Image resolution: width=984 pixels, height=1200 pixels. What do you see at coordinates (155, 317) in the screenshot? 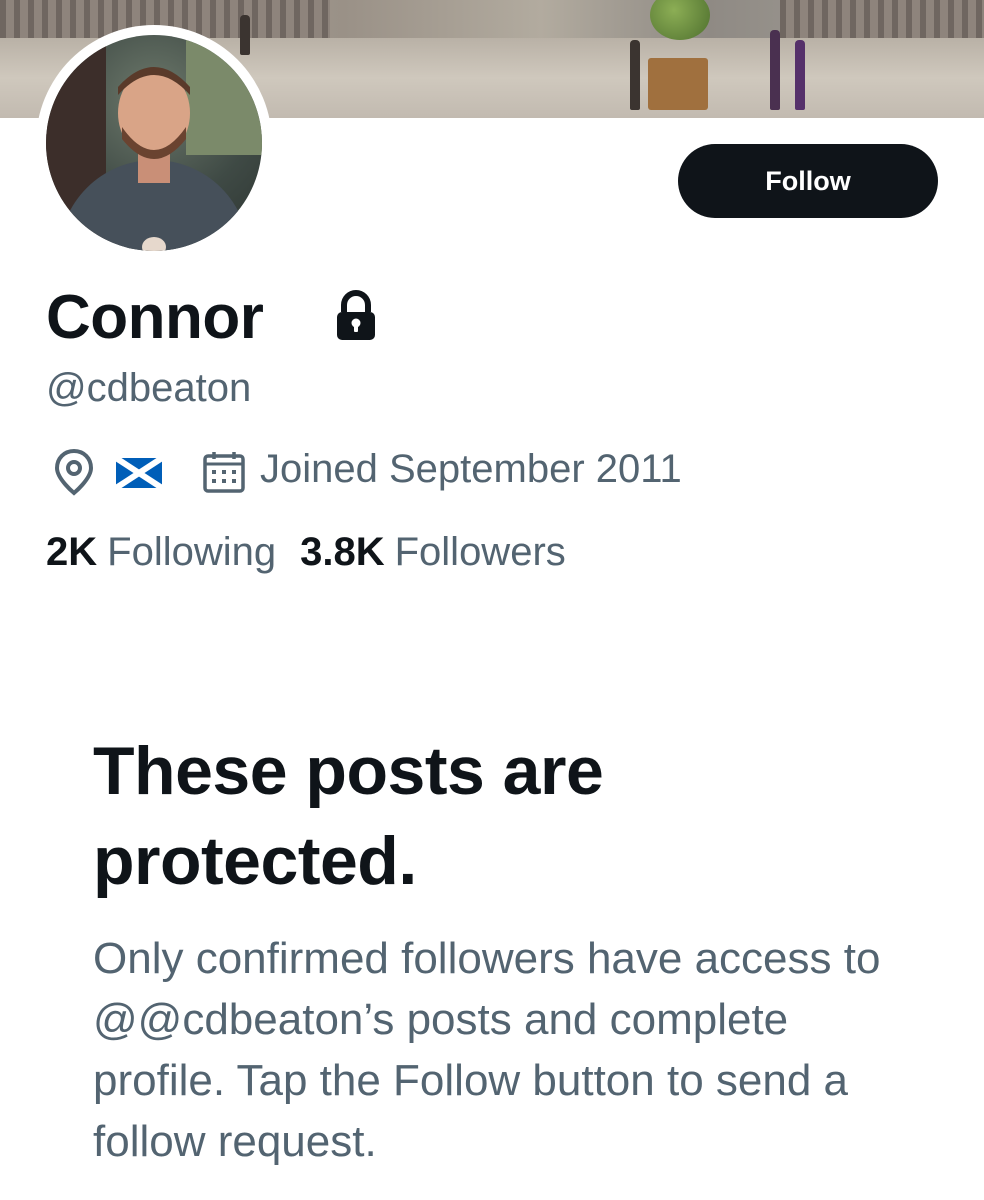
I see `profile-display-name: Connor` at bounding box center [155, 317].